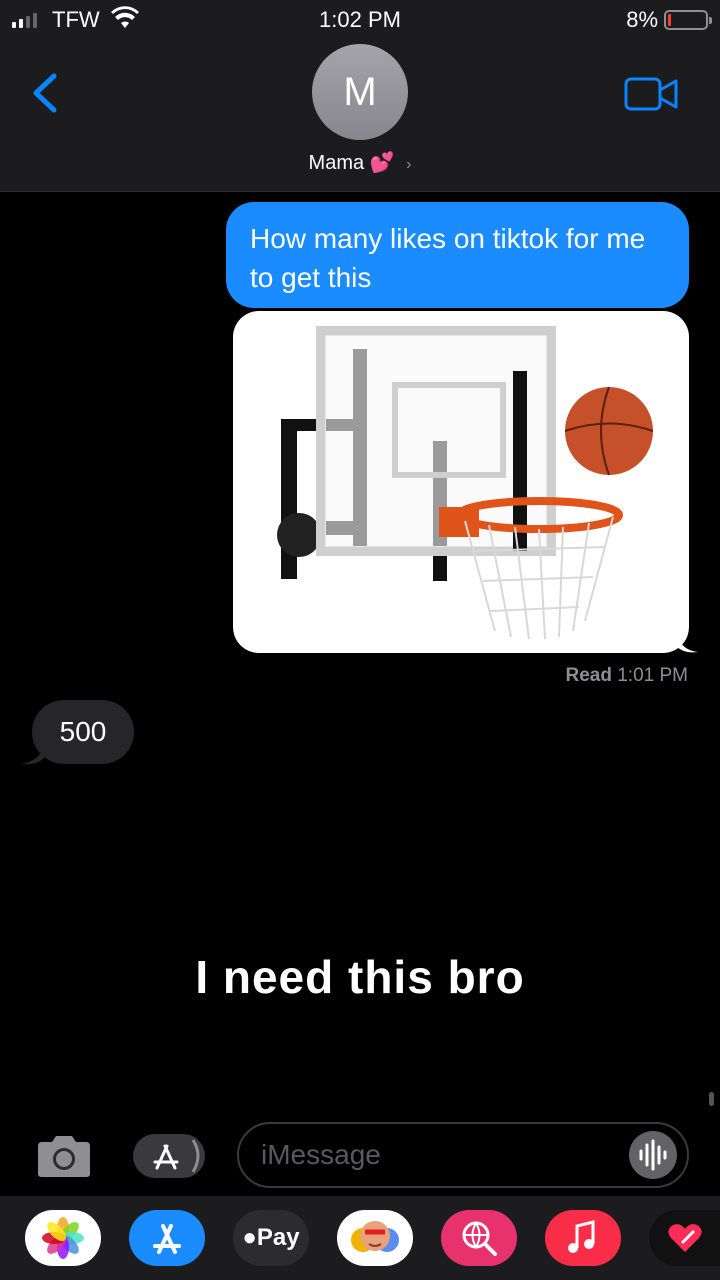  Describe the element at coordinates (46, 93) in the screenshot. I see `chevron-left-icon` at that location.